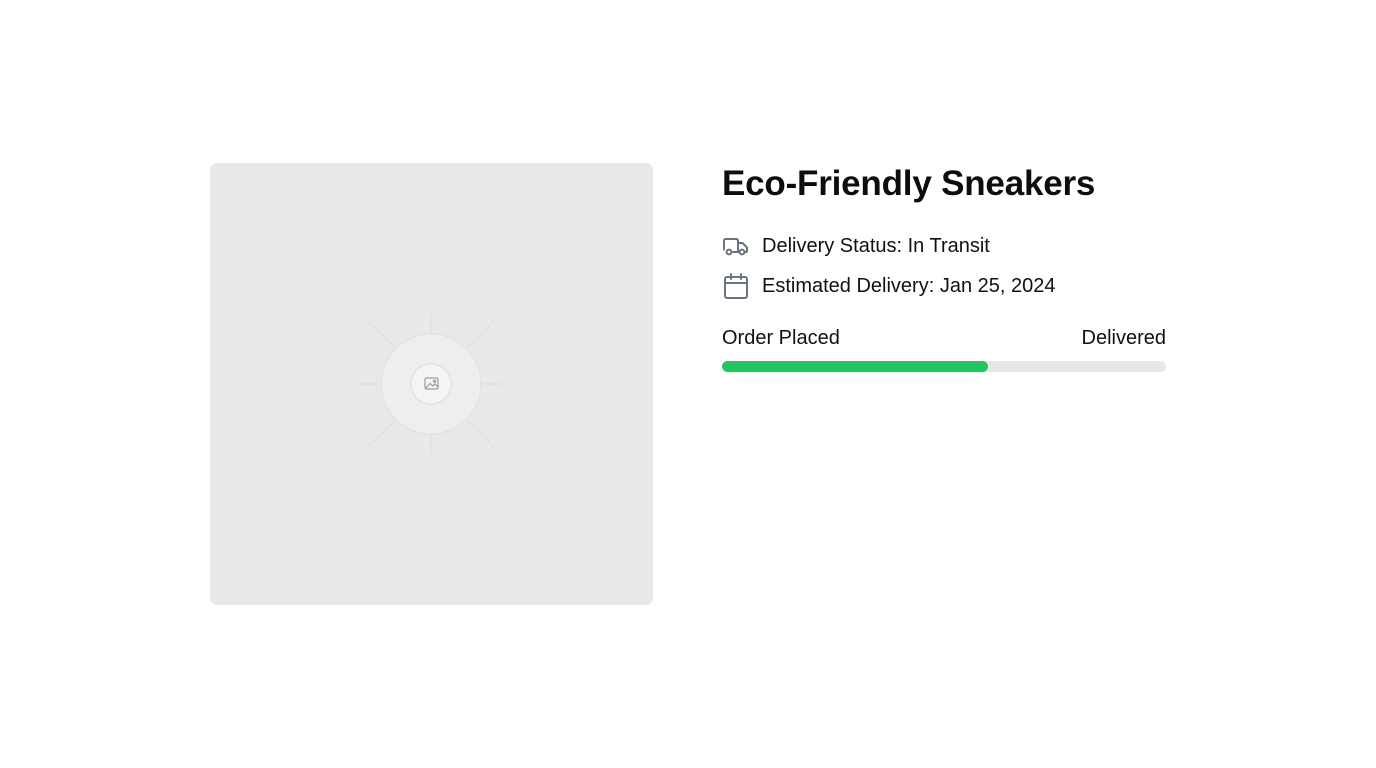 The height and width of the screenshot is (768, 1376). Describe the element at coordinates (855, 366) in the screenshot. I see `delivery-progress-fill` at that location.